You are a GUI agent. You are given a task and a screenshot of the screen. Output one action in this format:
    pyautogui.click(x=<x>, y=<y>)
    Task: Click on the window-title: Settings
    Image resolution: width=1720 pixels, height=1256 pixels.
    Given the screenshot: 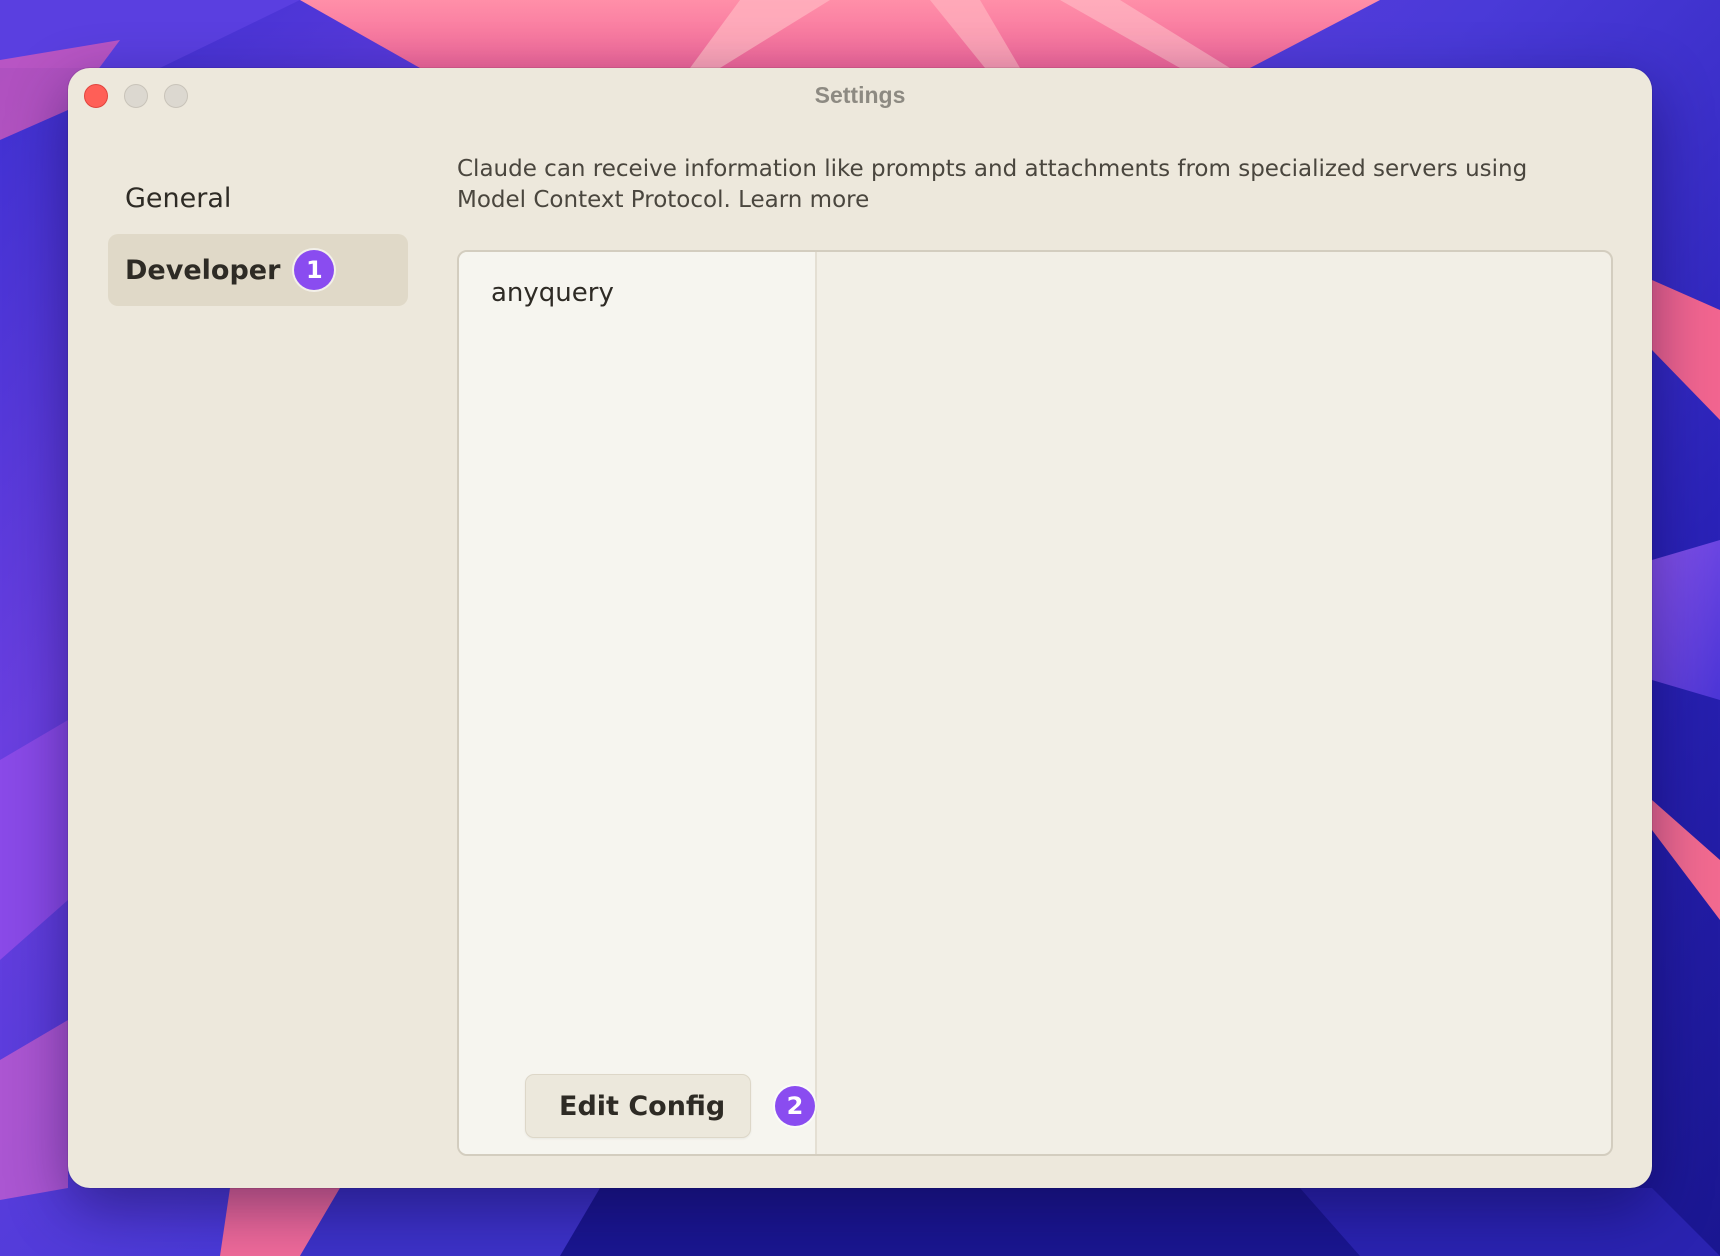 What is the action you would take?
    pyautogui.click(x=860, y=95)
    